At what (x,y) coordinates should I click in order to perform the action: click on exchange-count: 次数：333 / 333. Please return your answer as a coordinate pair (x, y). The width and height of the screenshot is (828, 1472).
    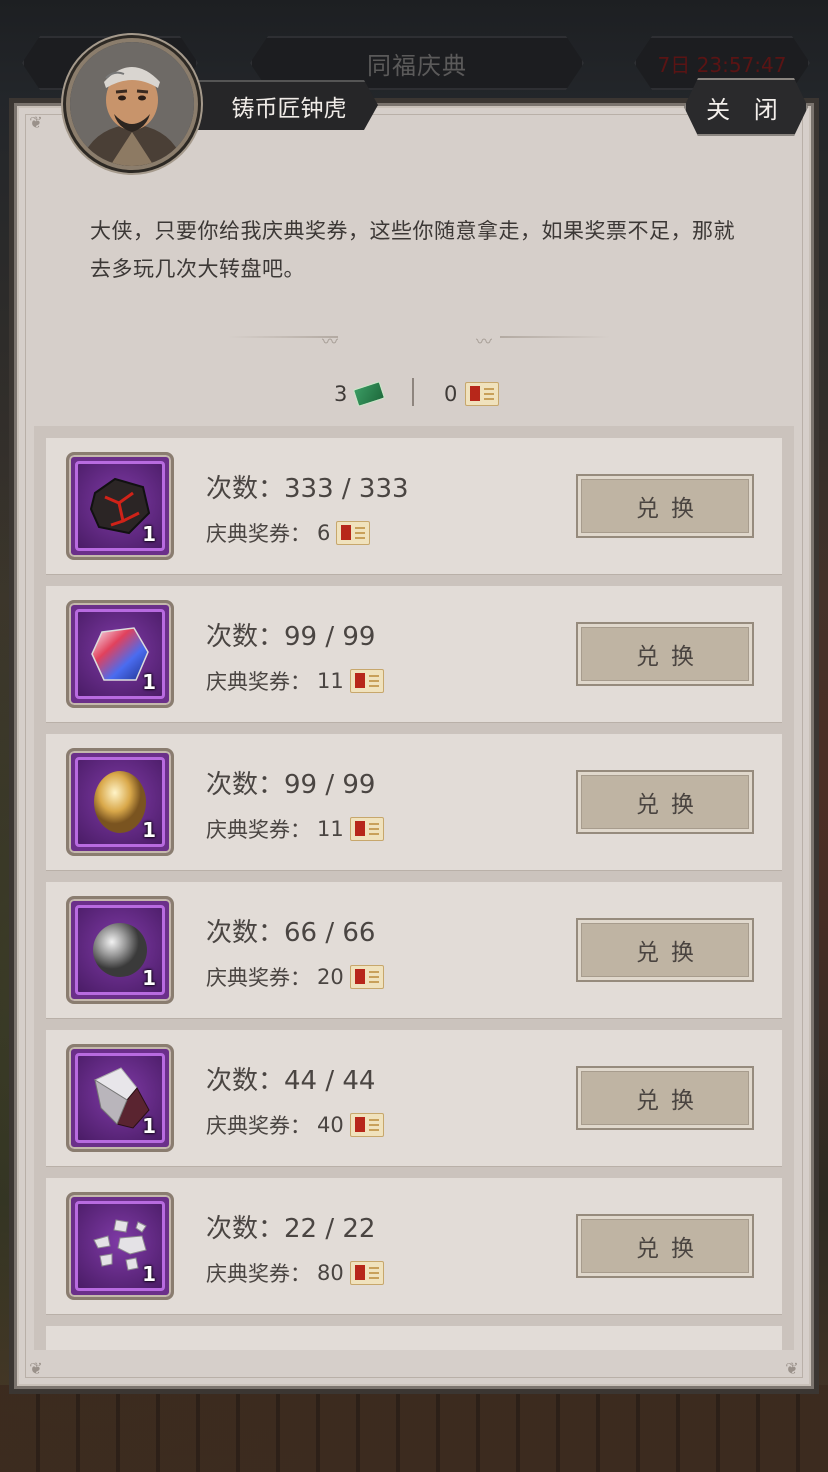
    Looking at the image, I should click on (307, 489).